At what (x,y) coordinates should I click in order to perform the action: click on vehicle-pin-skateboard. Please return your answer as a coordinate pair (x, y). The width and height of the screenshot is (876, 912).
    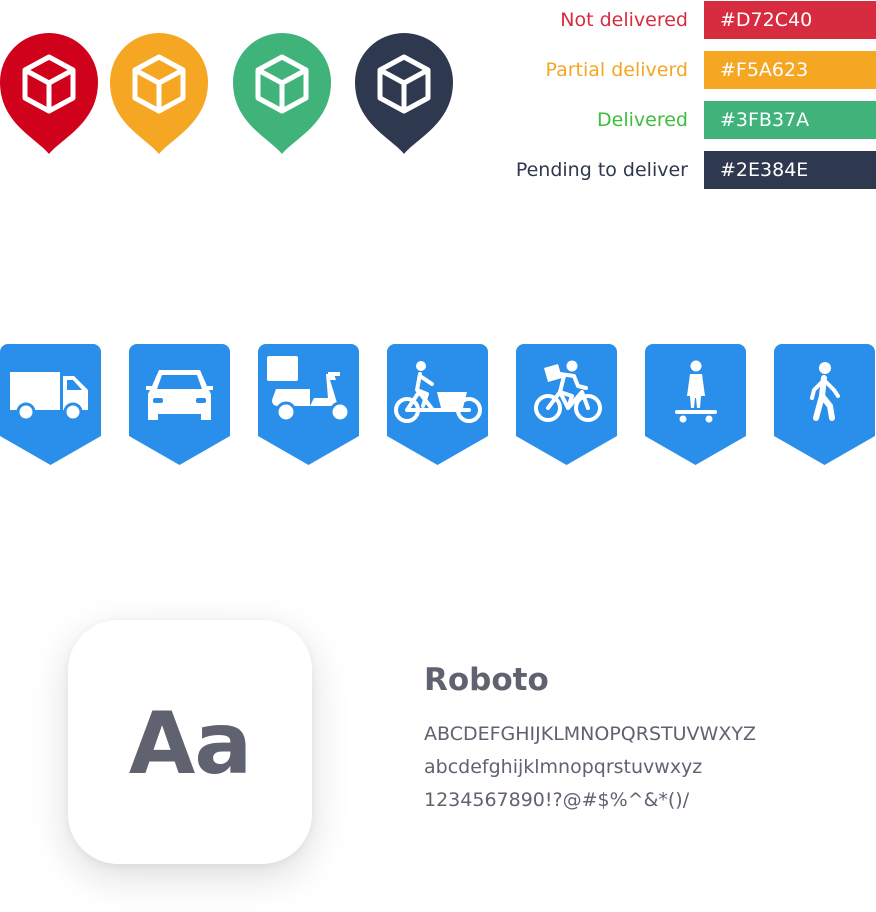
    Looking at the image, I should click on (695, 404).